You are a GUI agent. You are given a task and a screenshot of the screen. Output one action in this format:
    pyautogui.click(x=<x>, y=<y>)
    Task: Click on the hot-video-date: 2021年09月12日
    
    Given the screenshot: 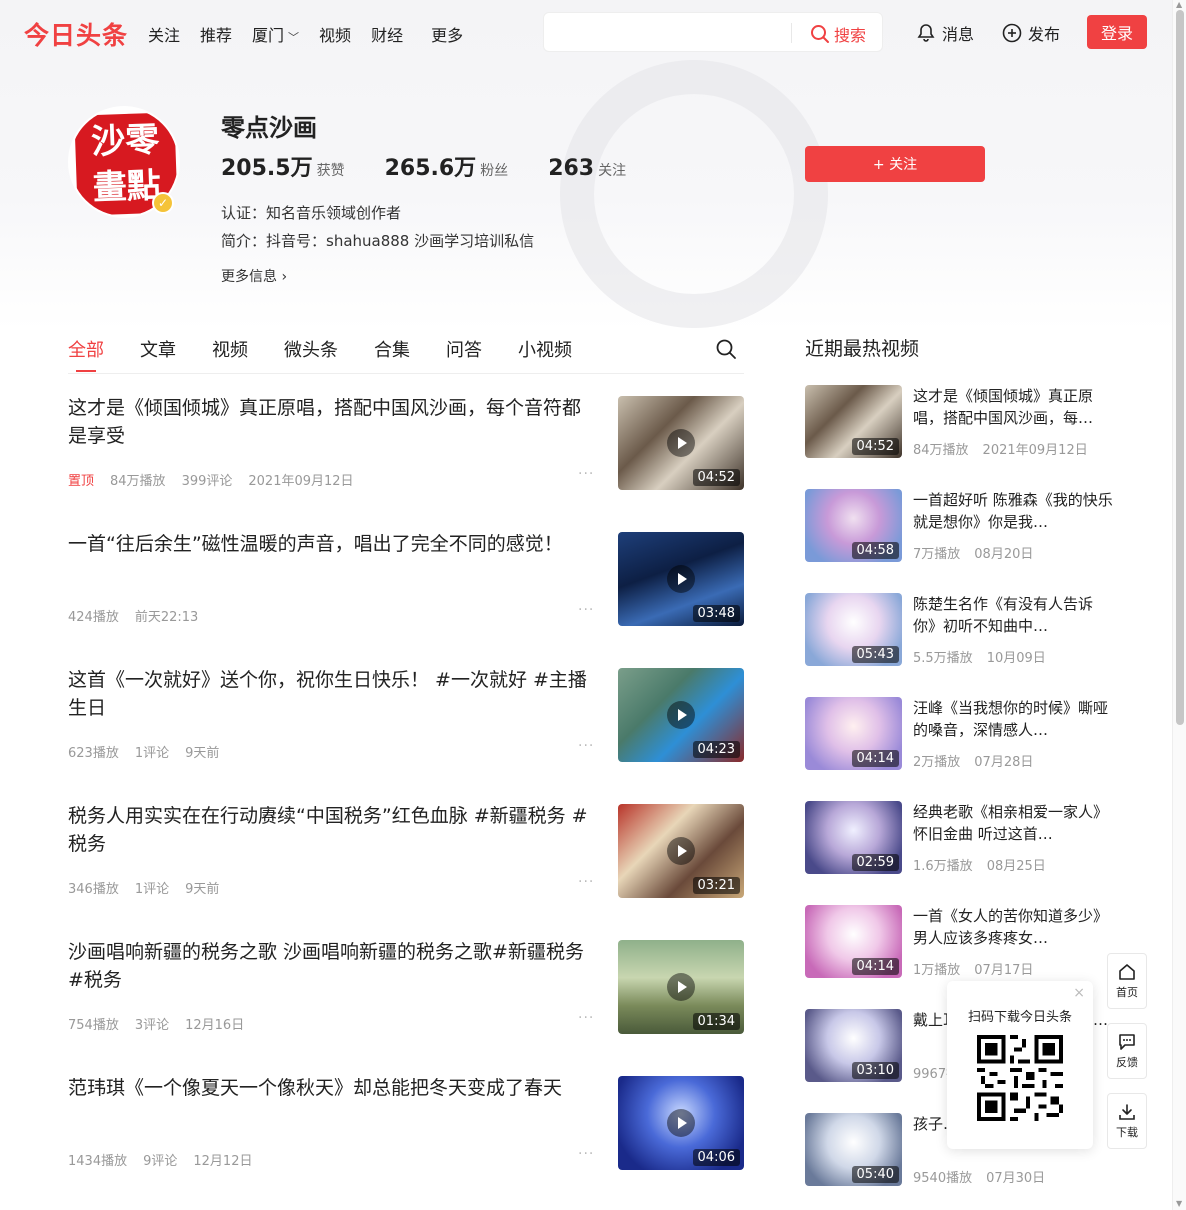 What is the action you would take?
    pyautogui.click(x=1035, y=450)
    